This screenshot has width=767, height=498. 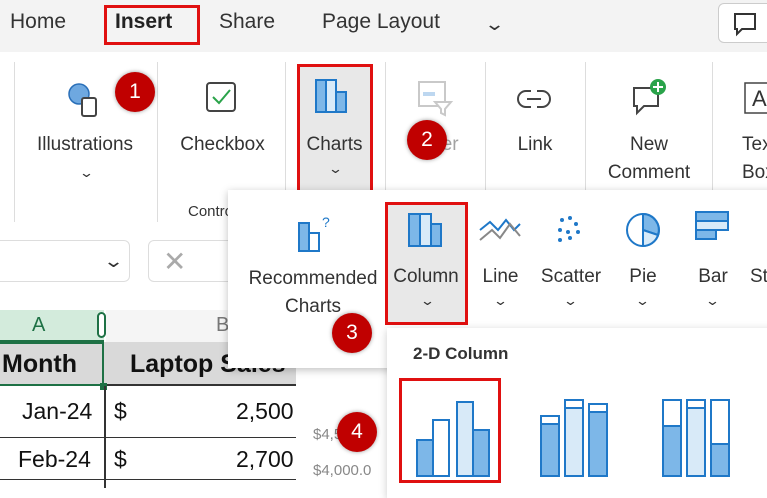 I want to click on bar-chart-icon, so click(x=712, y=225).